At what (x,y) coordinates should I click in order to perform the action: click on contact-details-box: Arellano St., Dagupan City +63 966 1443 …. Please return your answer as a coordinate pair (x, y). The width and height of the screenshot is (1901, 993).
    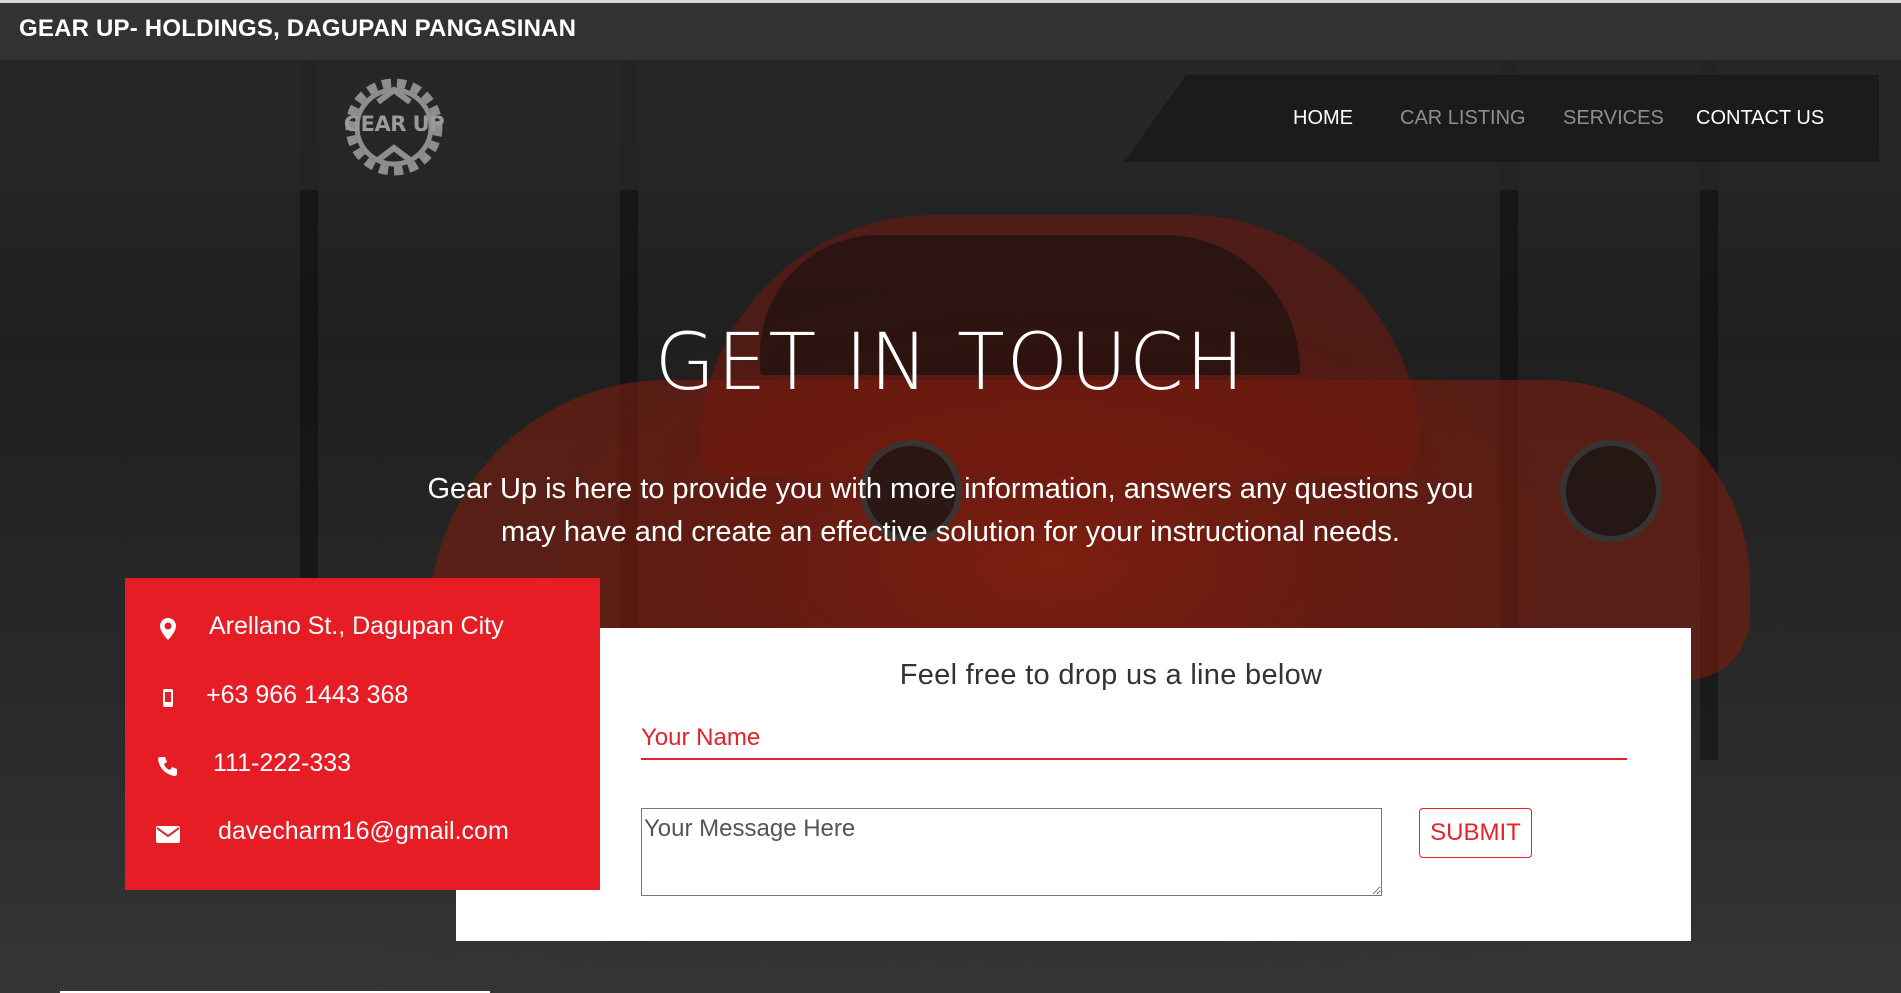
    Looking at the image, I should click on (362, 734).